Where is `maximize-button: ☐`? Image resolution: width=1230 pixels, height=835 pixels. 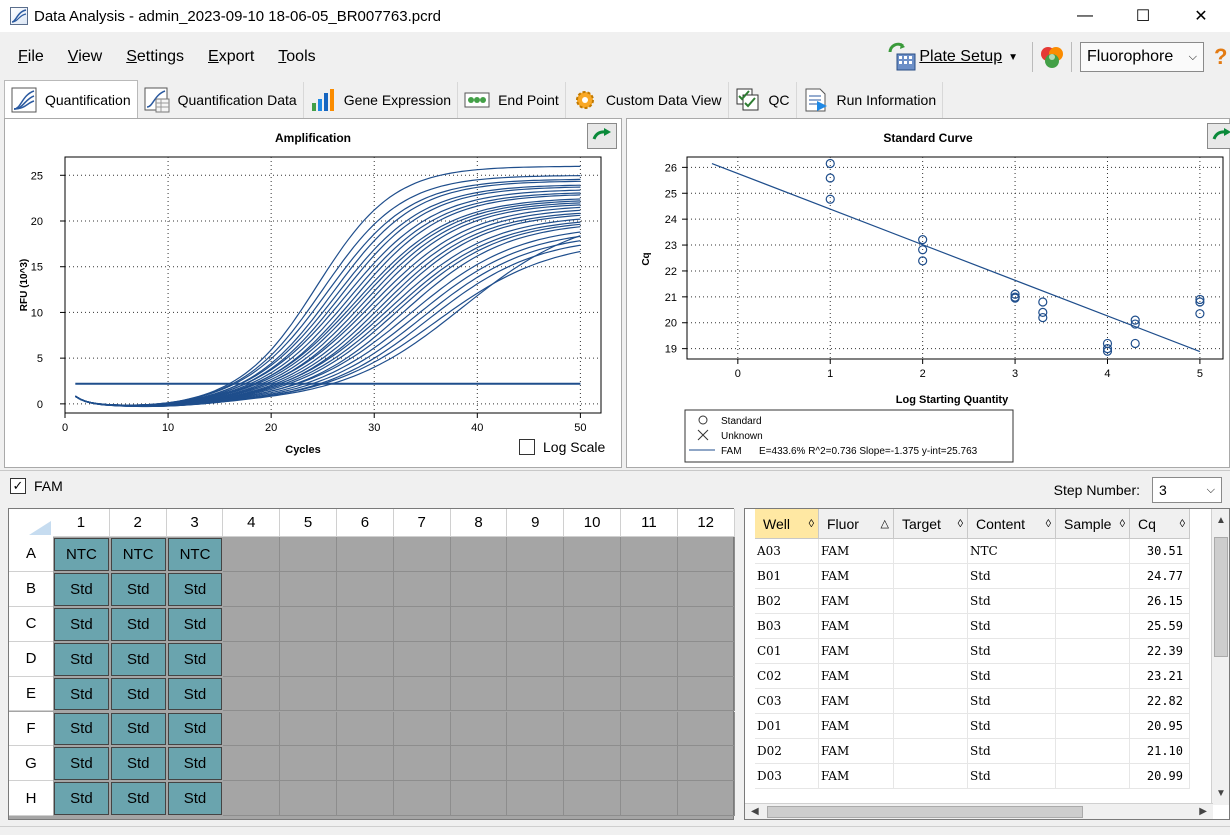 maximize-button: ☐ is located at coordinates (1143, 16).